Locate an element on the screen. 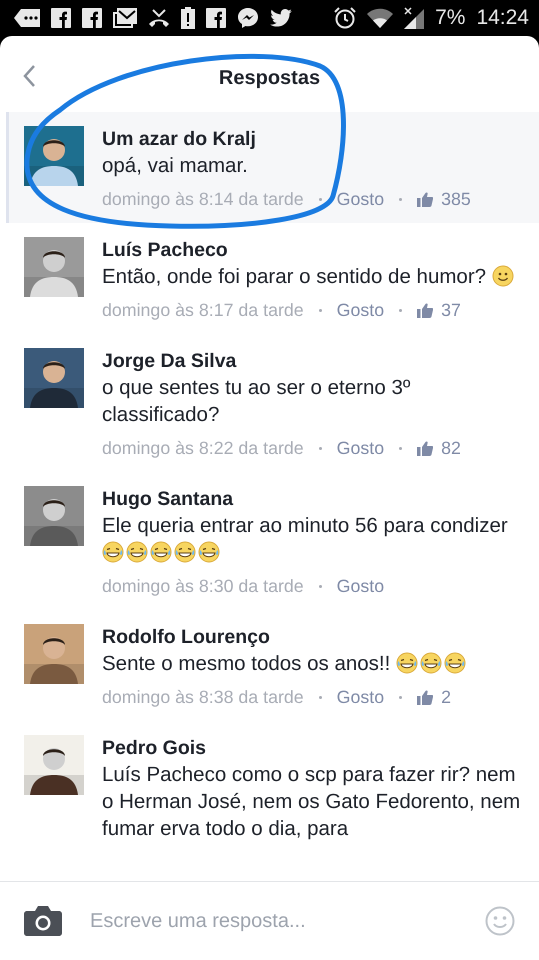 Image resolution: width=539 pixels, height=960 pixels. signal-icon is located at coordinates (414, 18).